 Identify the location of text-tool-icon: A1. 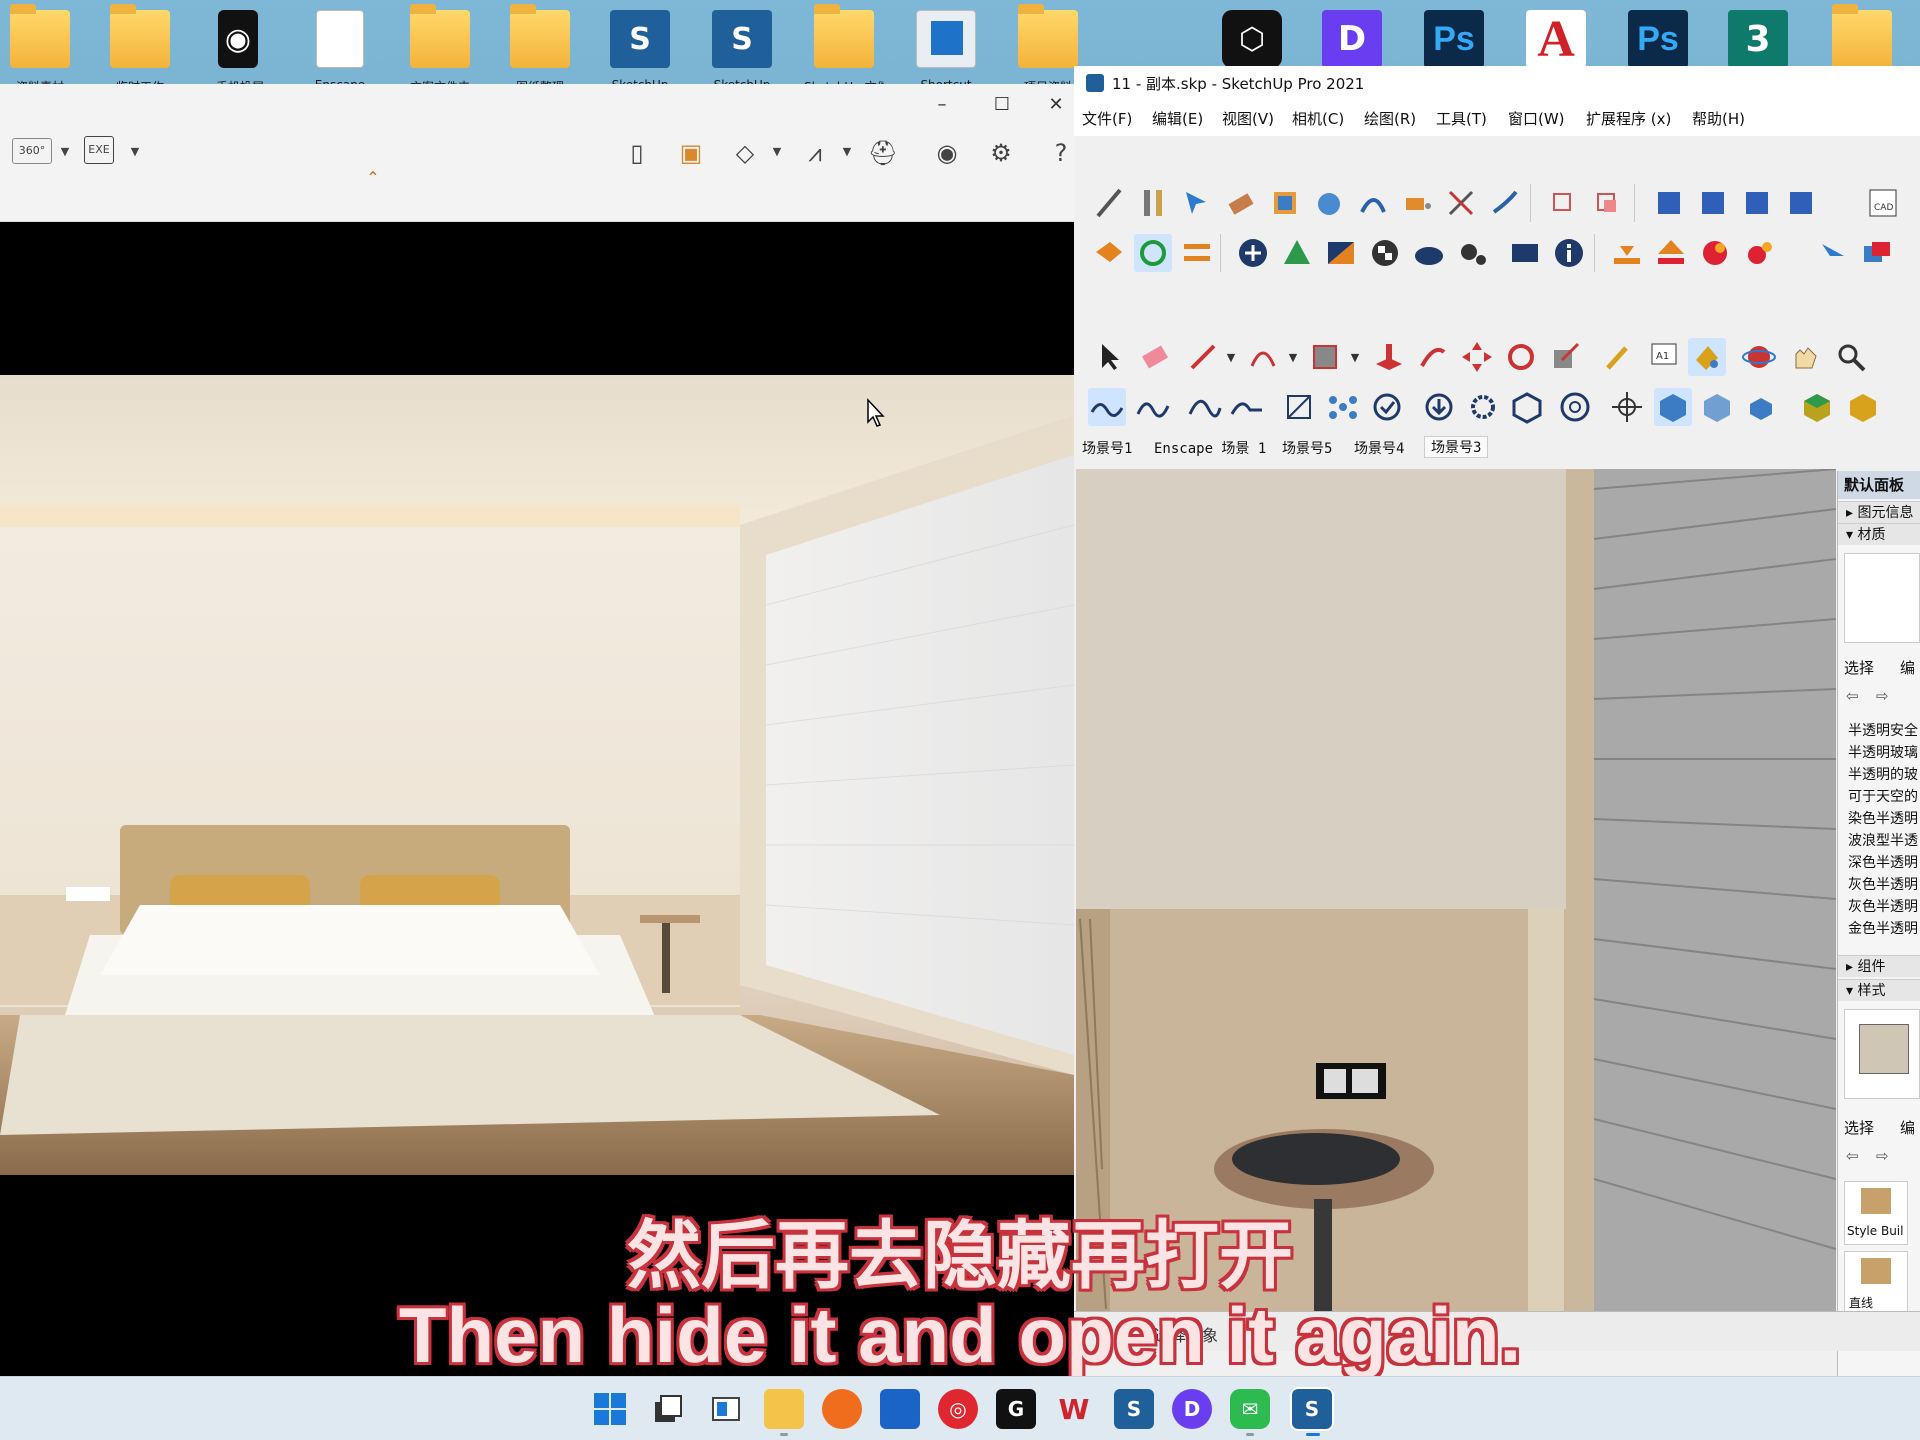
(1663, 357).